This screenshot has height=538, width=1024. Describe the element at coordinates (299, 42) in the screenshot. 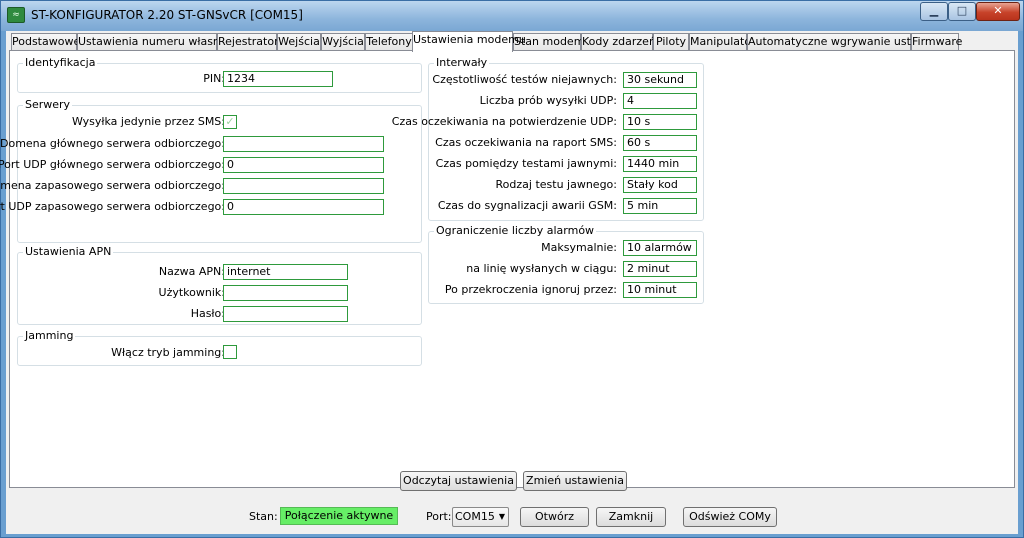

I see `tab-wejscia: Wejścia` at that location.